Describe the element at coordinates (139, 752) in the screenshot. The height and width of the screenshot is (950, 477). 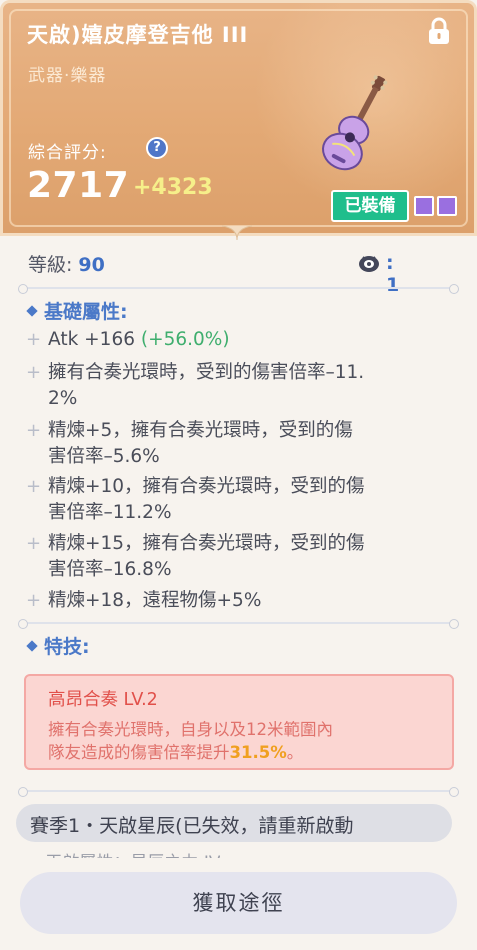
I see `skill-desc-line: 隊友造成的傷害倍率提升` at that location.